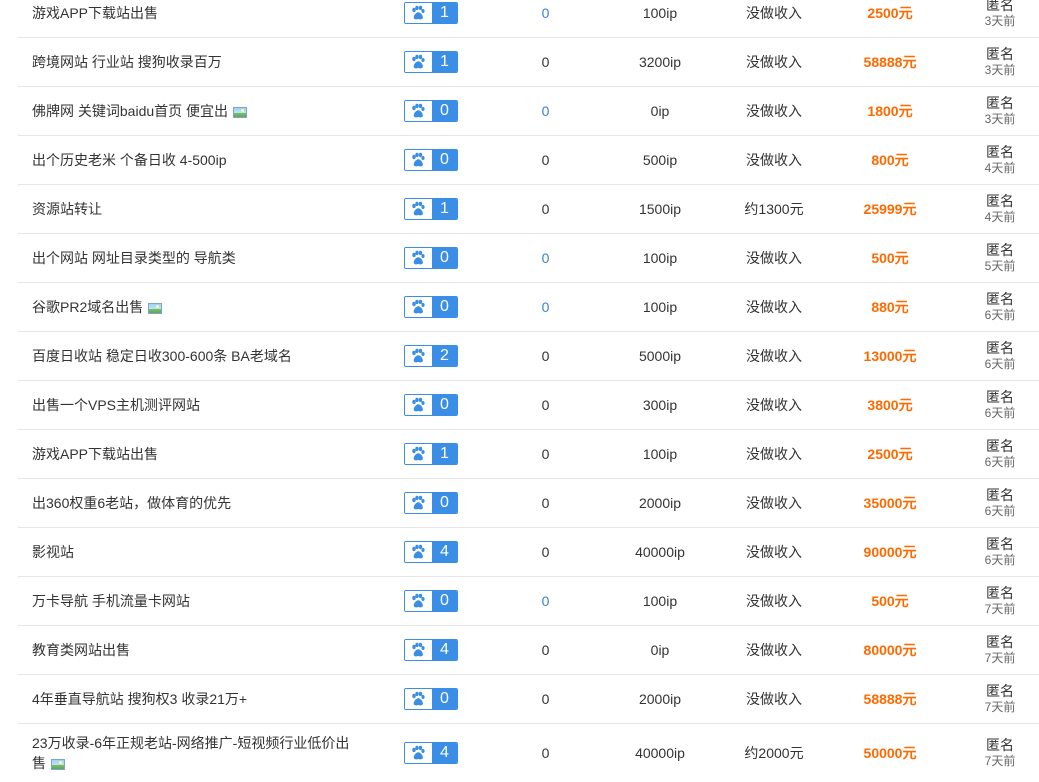  What do you see at coordinates (890, 454) in the screenshot?
I see `price: 2500元` at bounding box center [890, 454].